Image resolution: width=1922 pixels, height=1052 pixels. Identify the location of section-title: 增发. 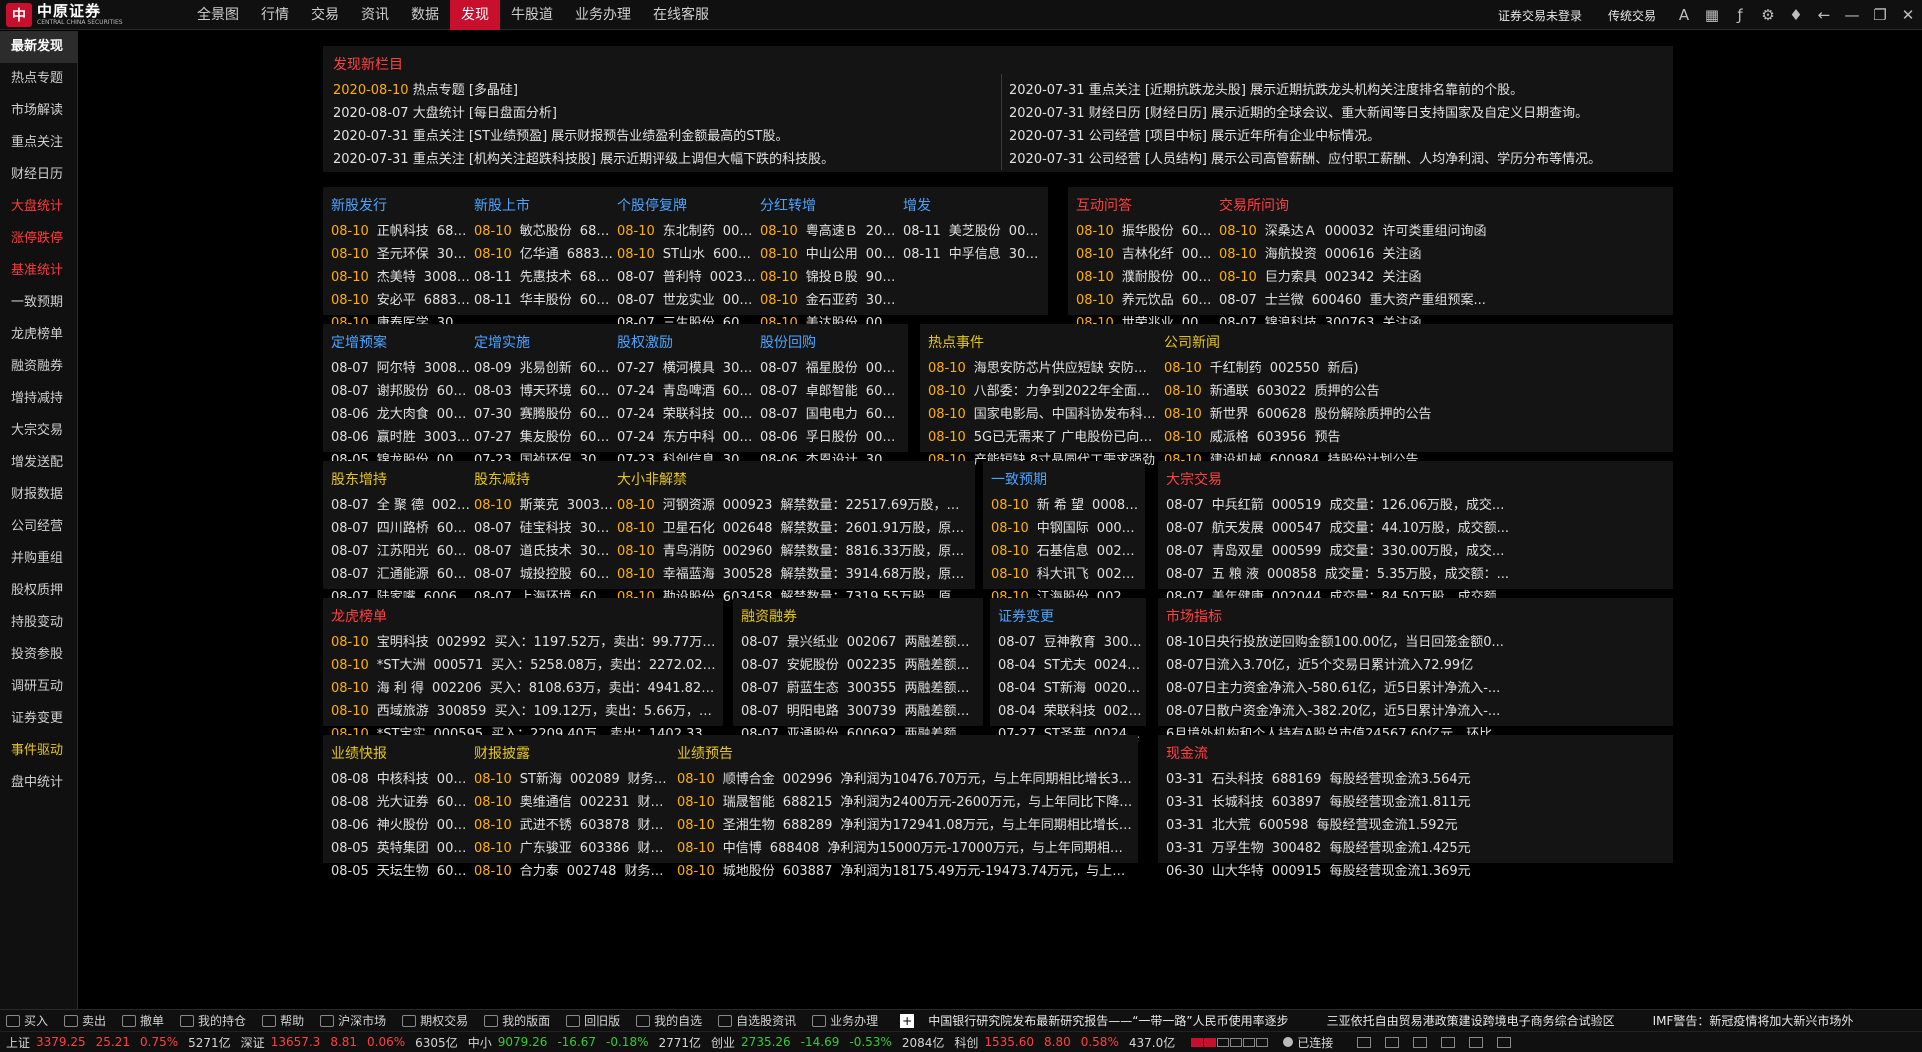
(973, 207).